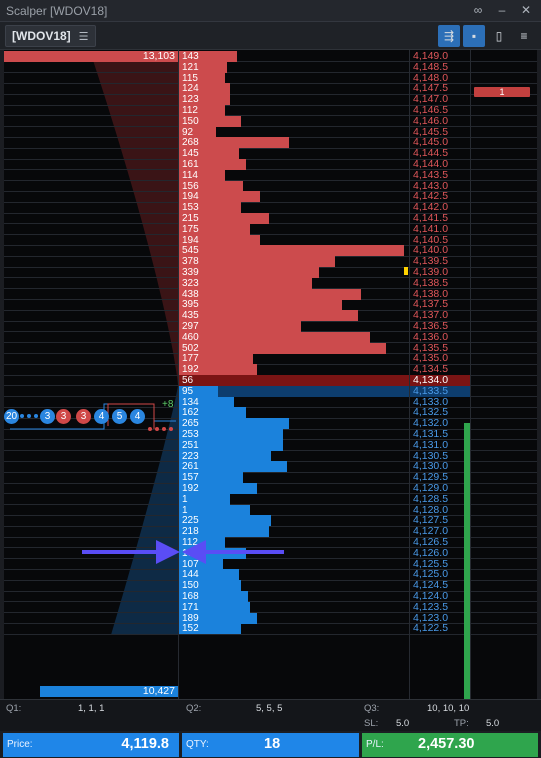  I want to click on mouse-icon: ▯, so click(499, 36).